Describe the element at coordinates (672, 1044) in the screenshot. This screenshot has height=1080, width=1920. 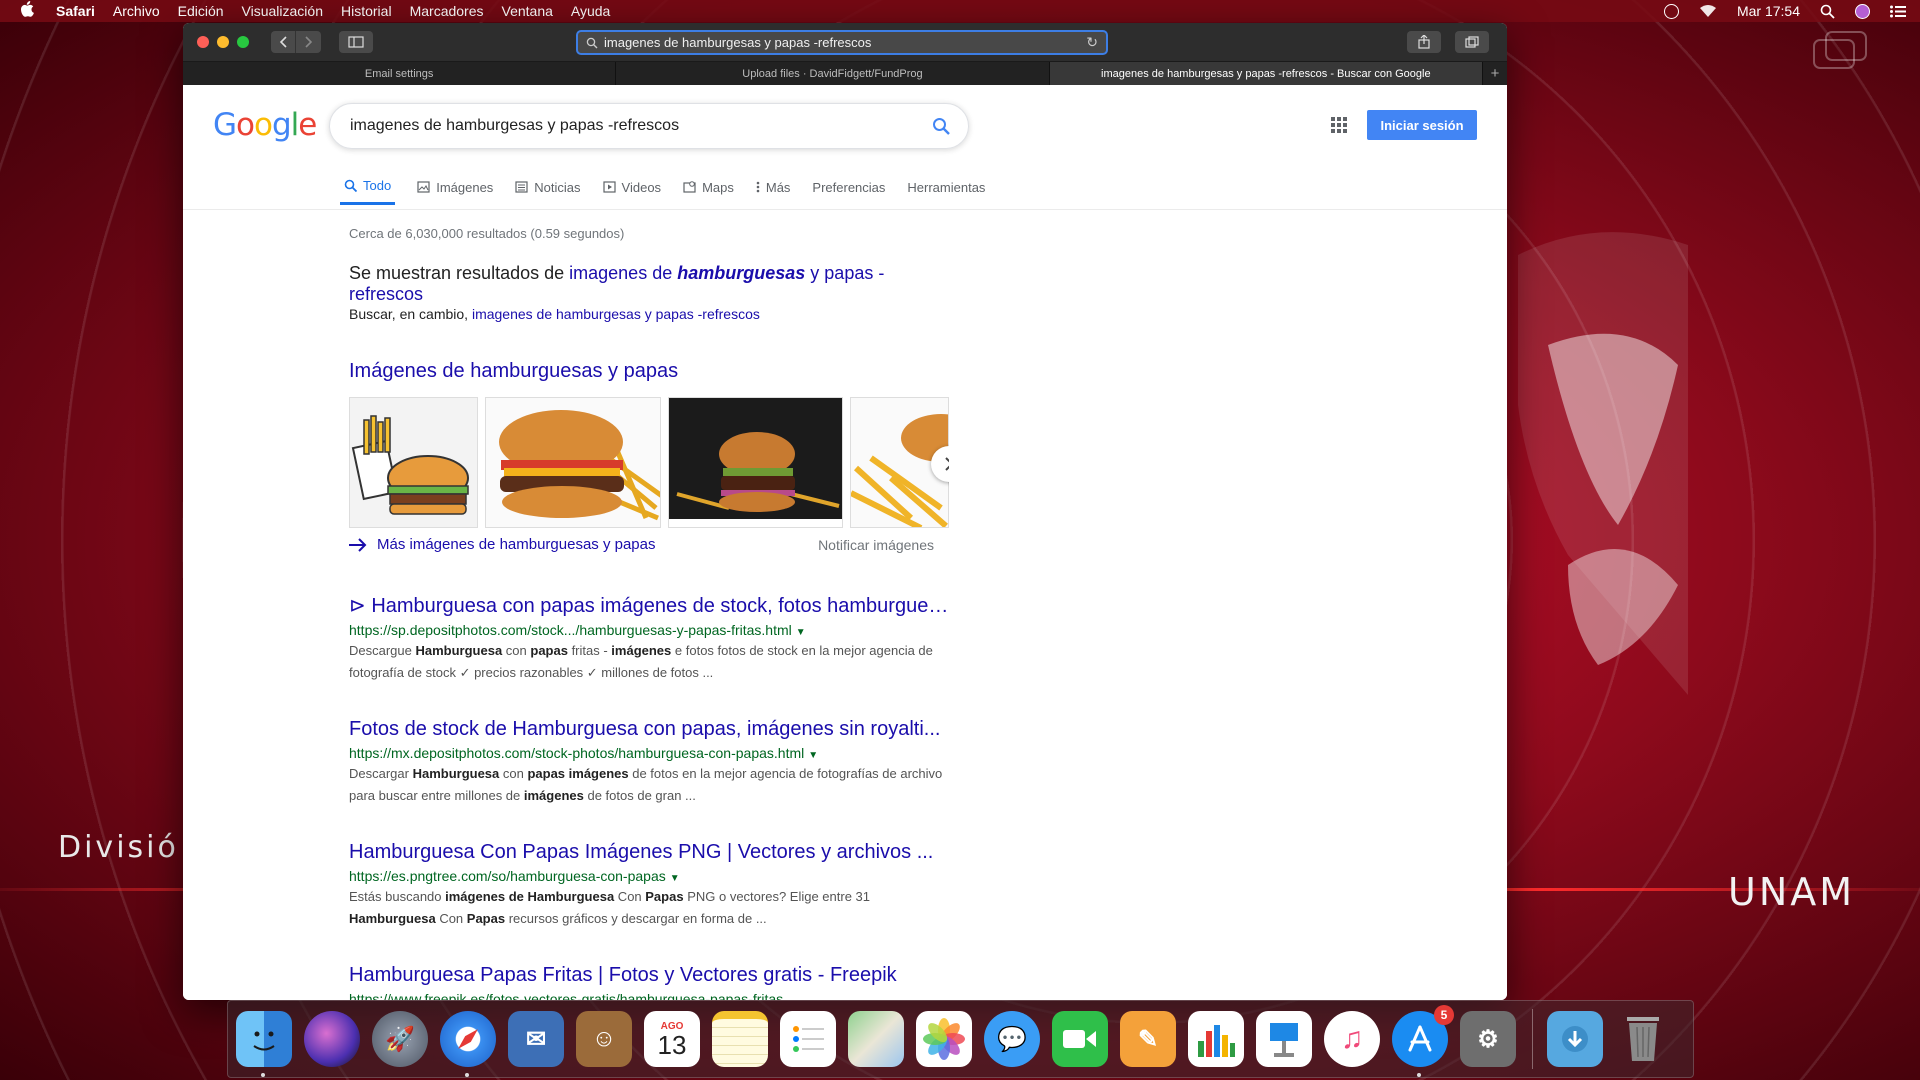
I see `calendar-day: 13` at that location.